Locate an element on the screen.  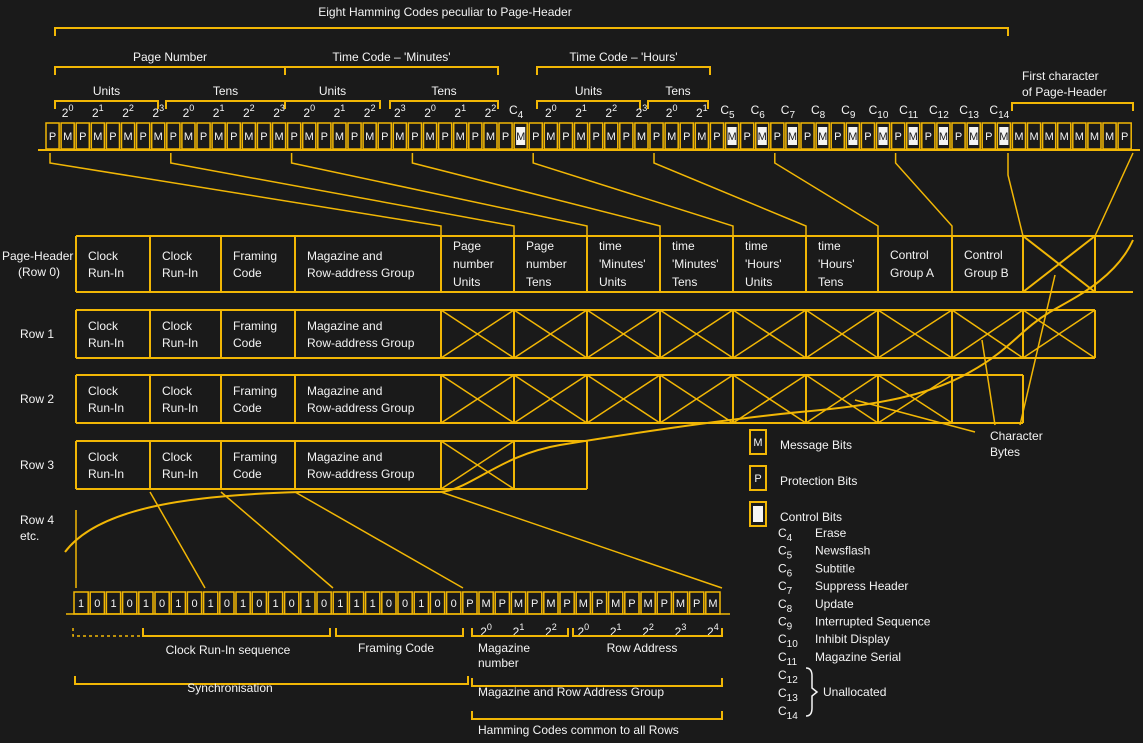
header-cell-text: Page is located at coordinates (540, 246).